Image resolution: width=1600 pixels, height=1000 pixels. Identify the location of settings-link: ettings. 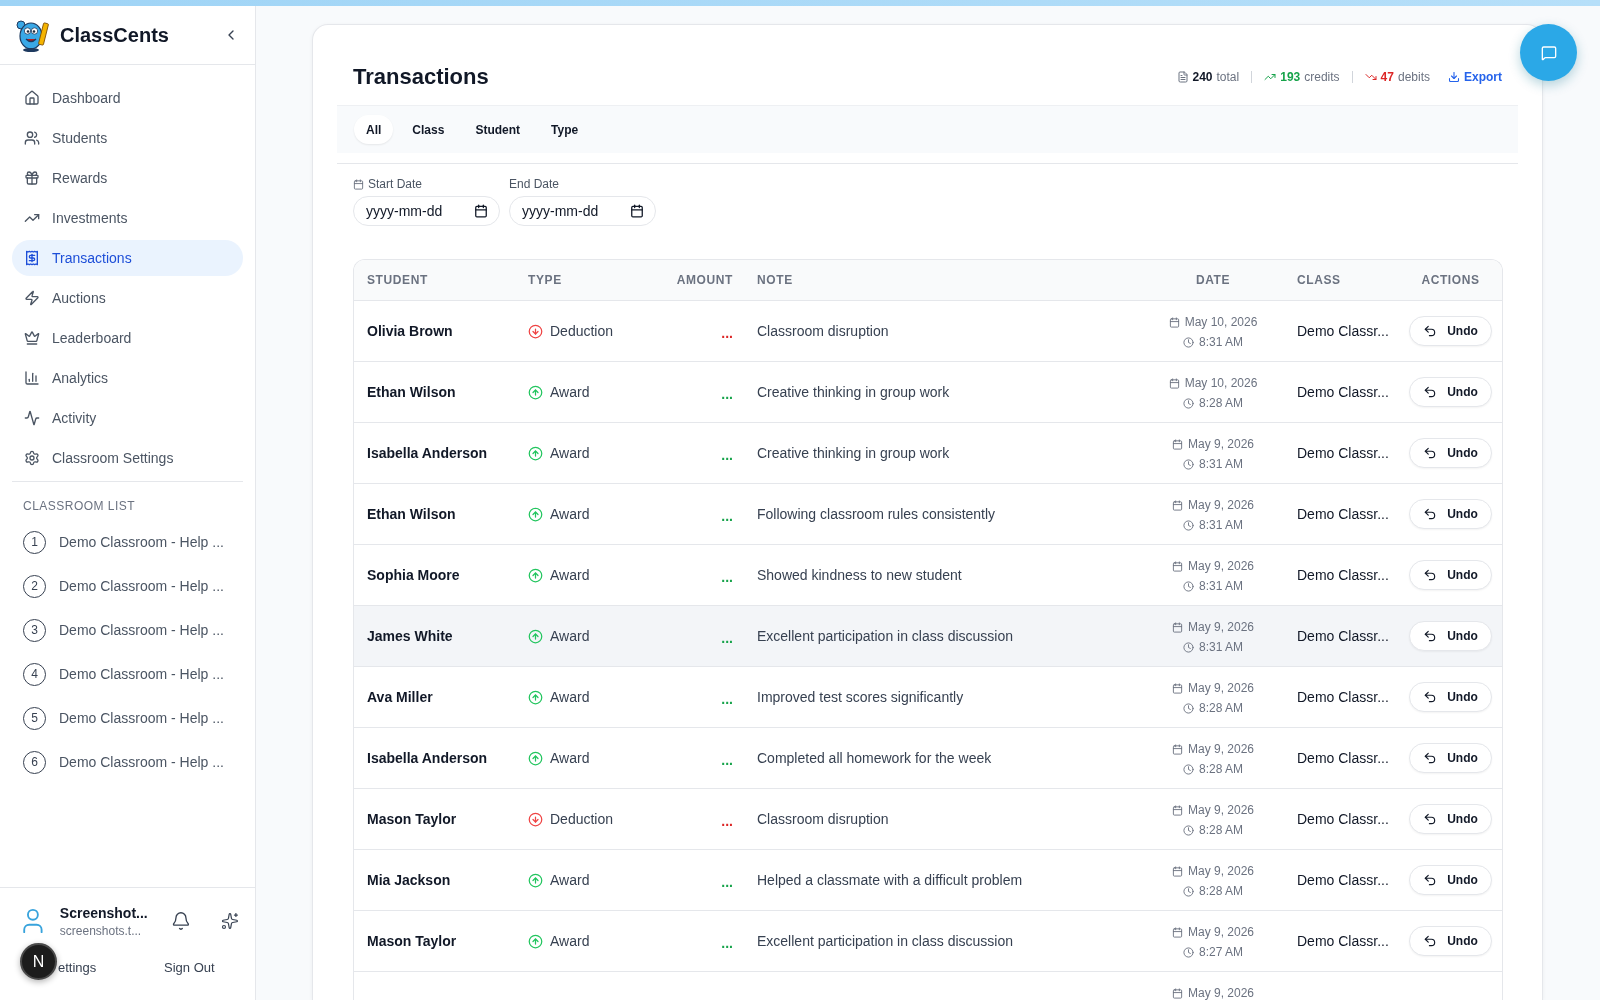
(77, 967).